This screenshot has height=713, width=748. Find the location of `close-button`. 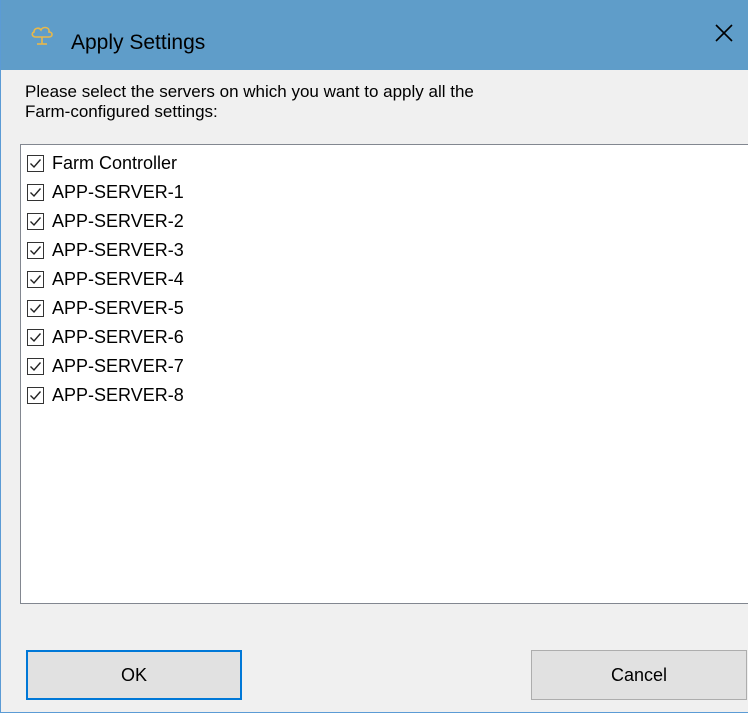

close-button is located at coordinates (723, 35).